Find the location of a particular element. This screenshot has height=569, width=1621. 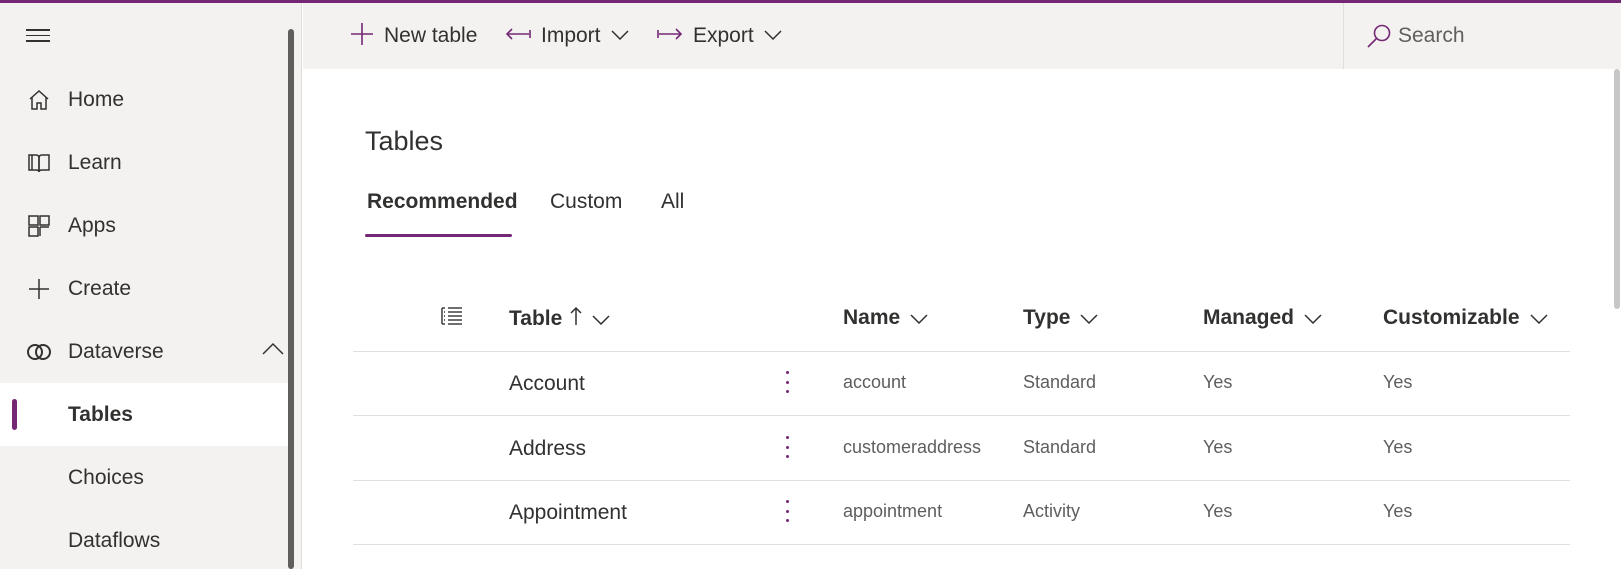

column-header-name: Name is located at coordinates (885, 318).